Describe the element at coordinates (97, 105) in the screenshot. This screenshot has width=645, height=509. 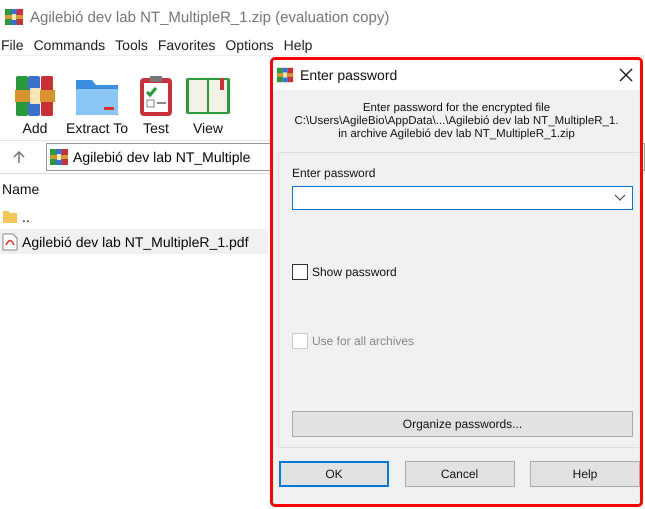
I see `toolbar-button: Extract To` at that location.